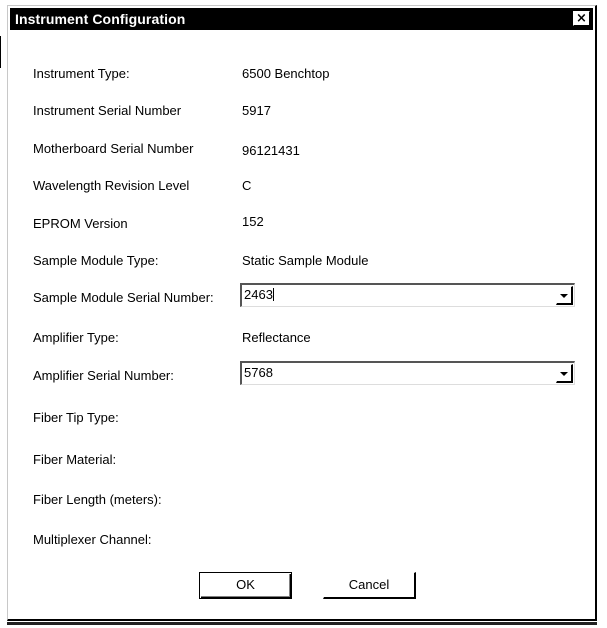  I want to click on sample-module-type-value: Static Sample Module, so click(305, 260).